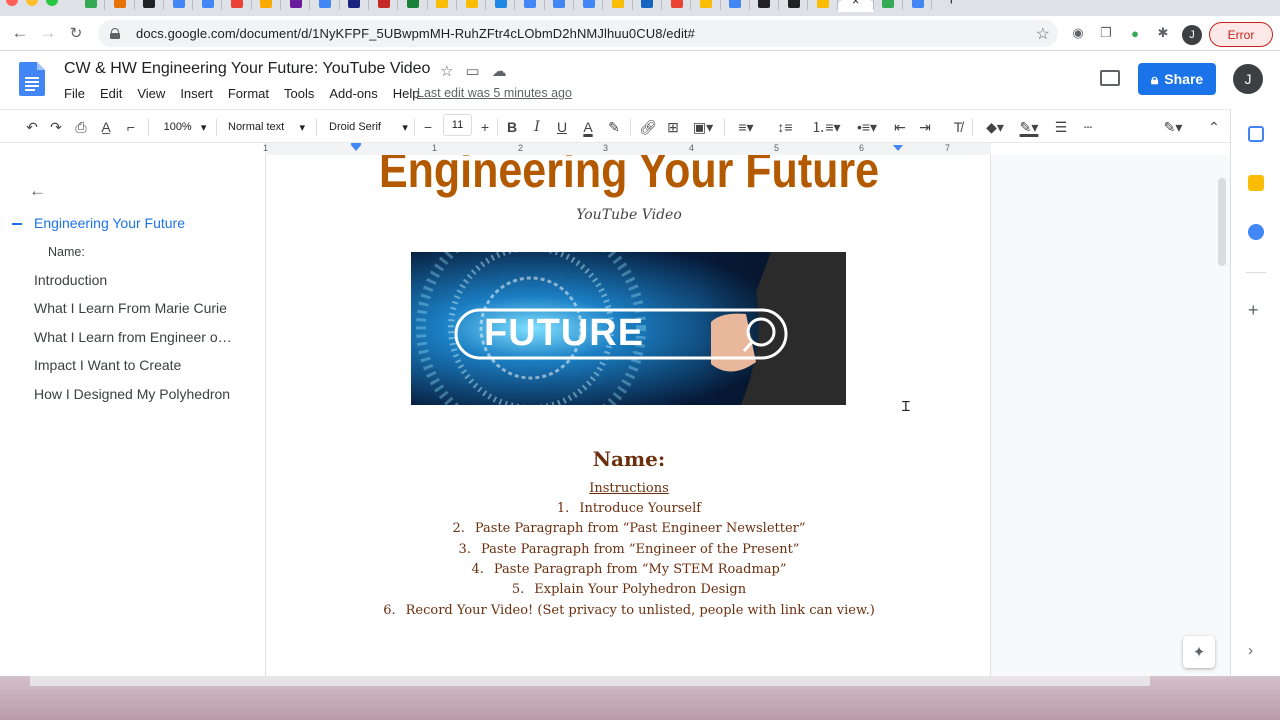 The height and width of the screenshot is (720, 1280). I want to click on tasks-icon, so click(1256, 232).